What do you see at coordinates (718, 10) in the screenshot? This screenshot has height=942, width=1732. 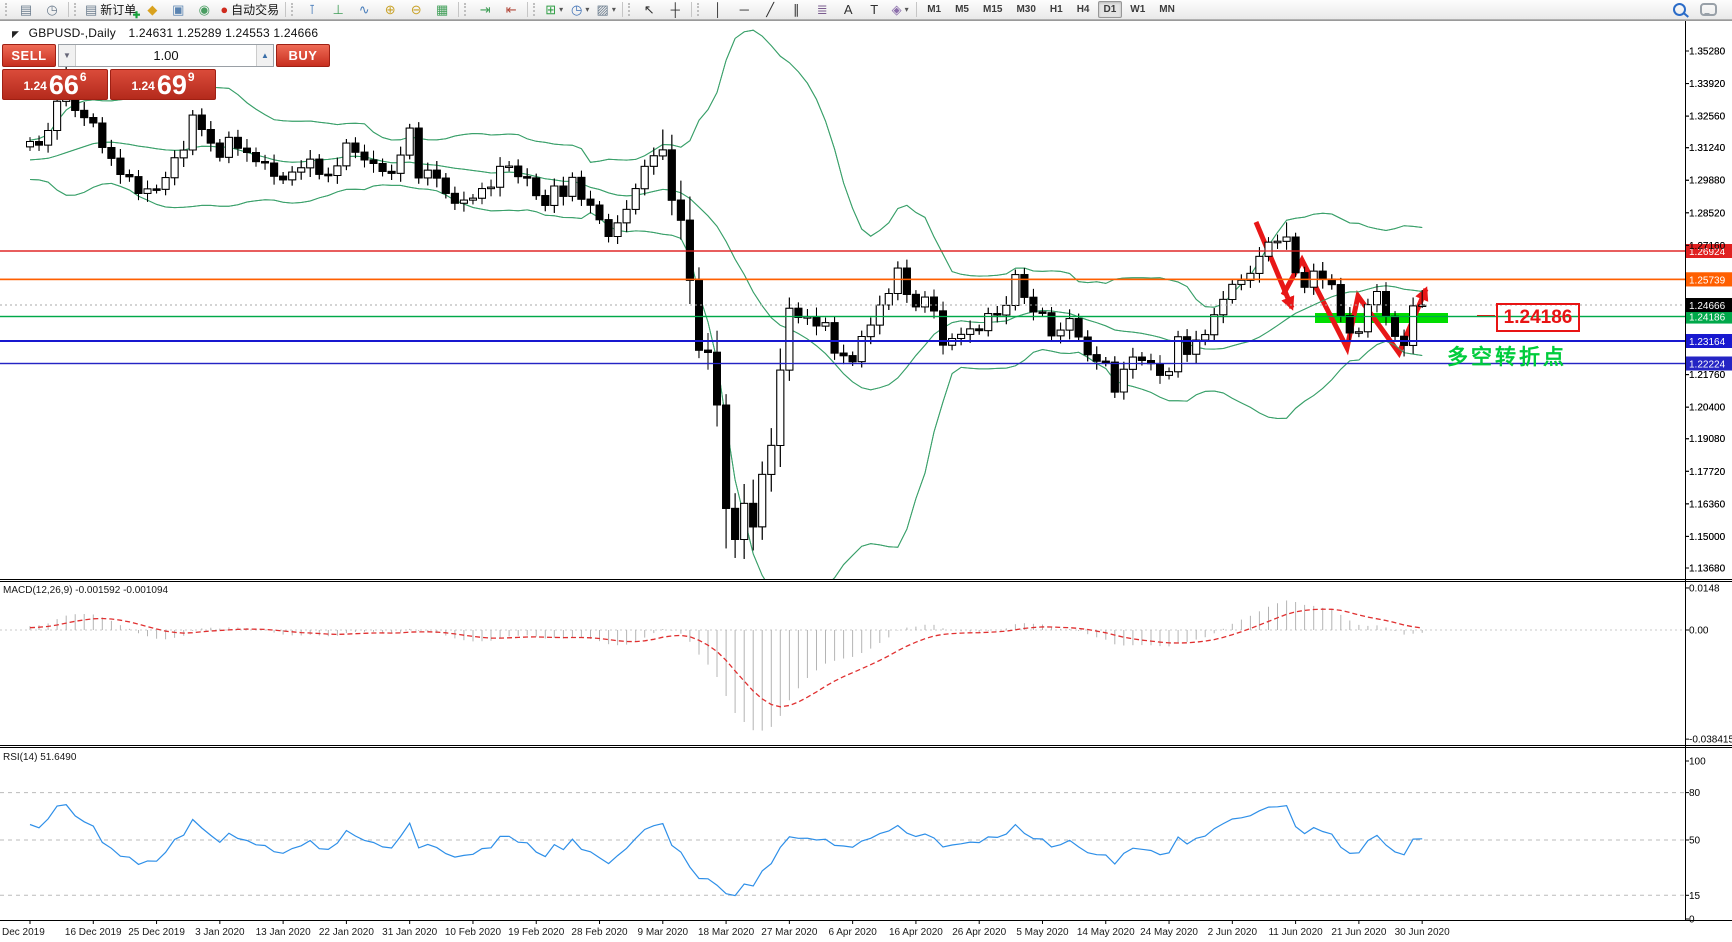 I see `vertical-line-icon: │` at bounding box center [718, 10].